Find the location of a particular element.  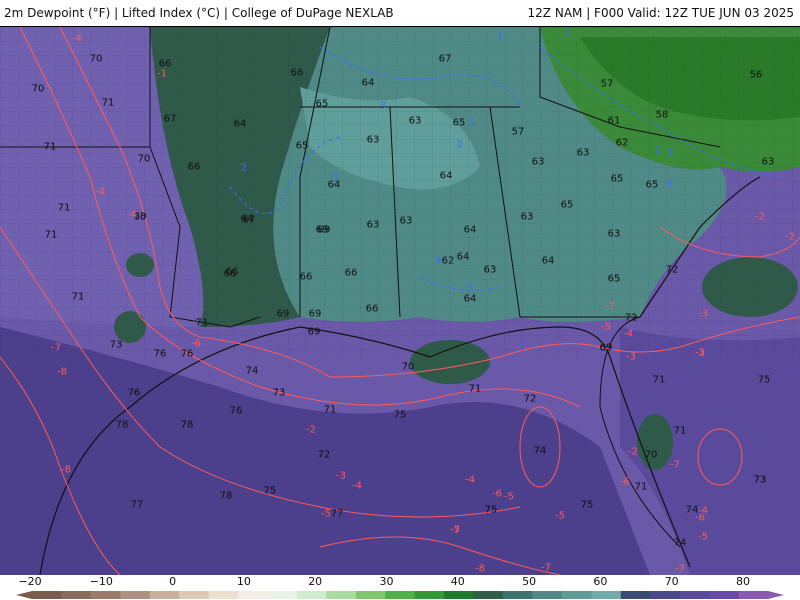

colorbar: −20 −10 0 10 20 30 40 50 60 70 80 is located at coordinates (400, 587).